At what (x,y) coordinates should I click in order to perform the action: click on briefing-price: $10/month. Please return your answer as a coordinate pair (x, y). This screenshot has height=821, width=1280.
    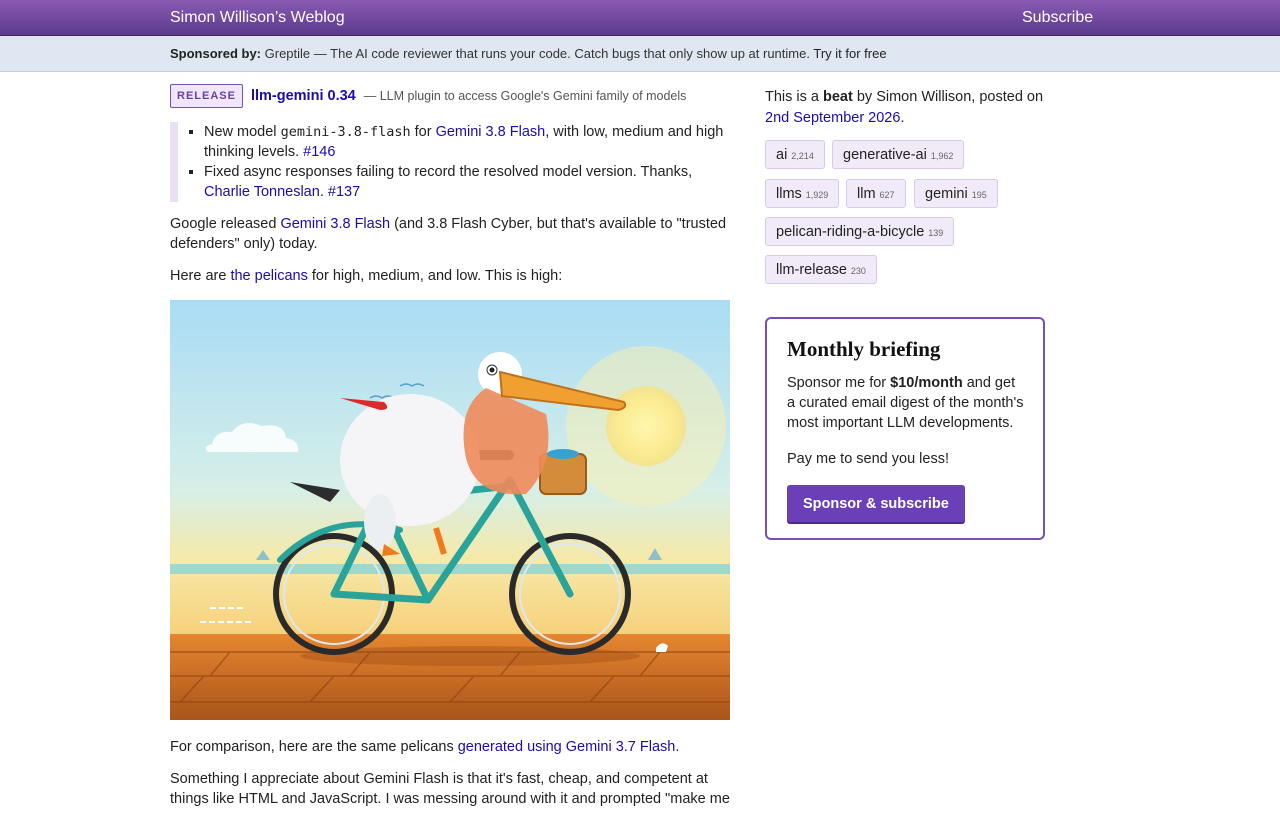
    Looking at the image, I should click on (926, 383).